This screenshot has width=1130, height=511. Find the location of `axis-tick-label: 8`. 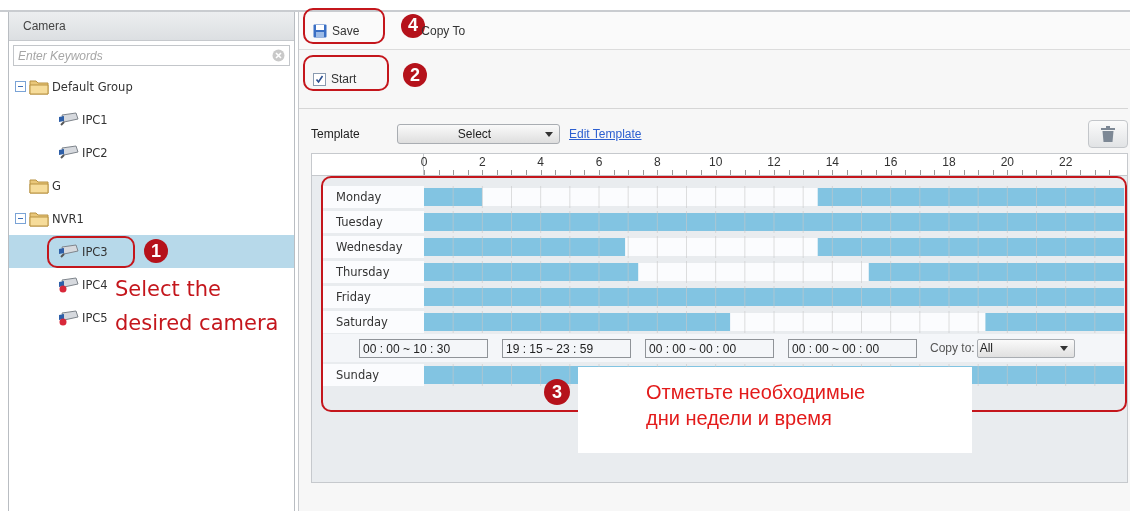

axis-tick-label: 8 is located at coordinates (657, 162).